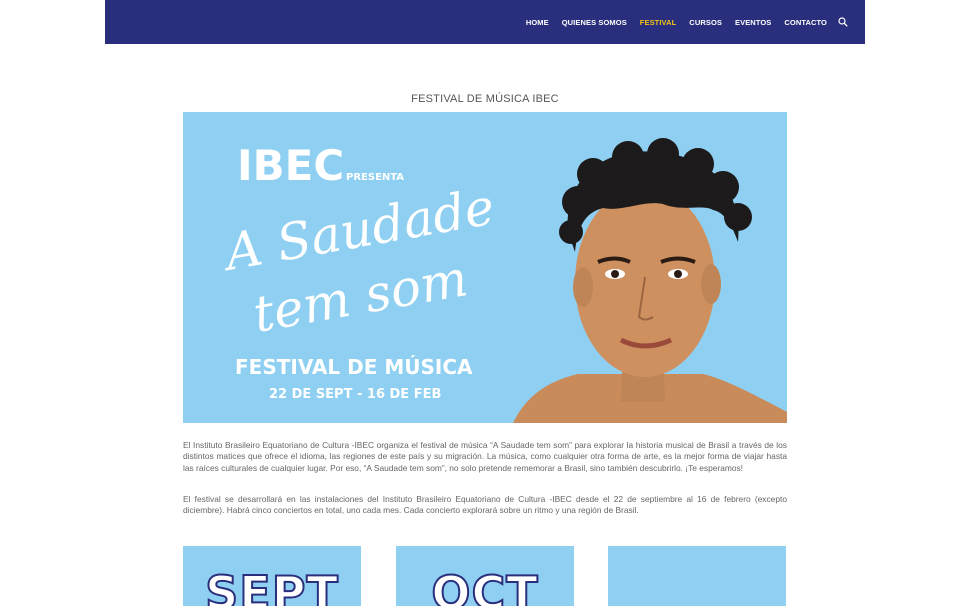 This screenshot has height=606, width=960. Describe the element at coordinates (290, 165) in the screenshot. I see `banner-brand: IBEC` at that location.